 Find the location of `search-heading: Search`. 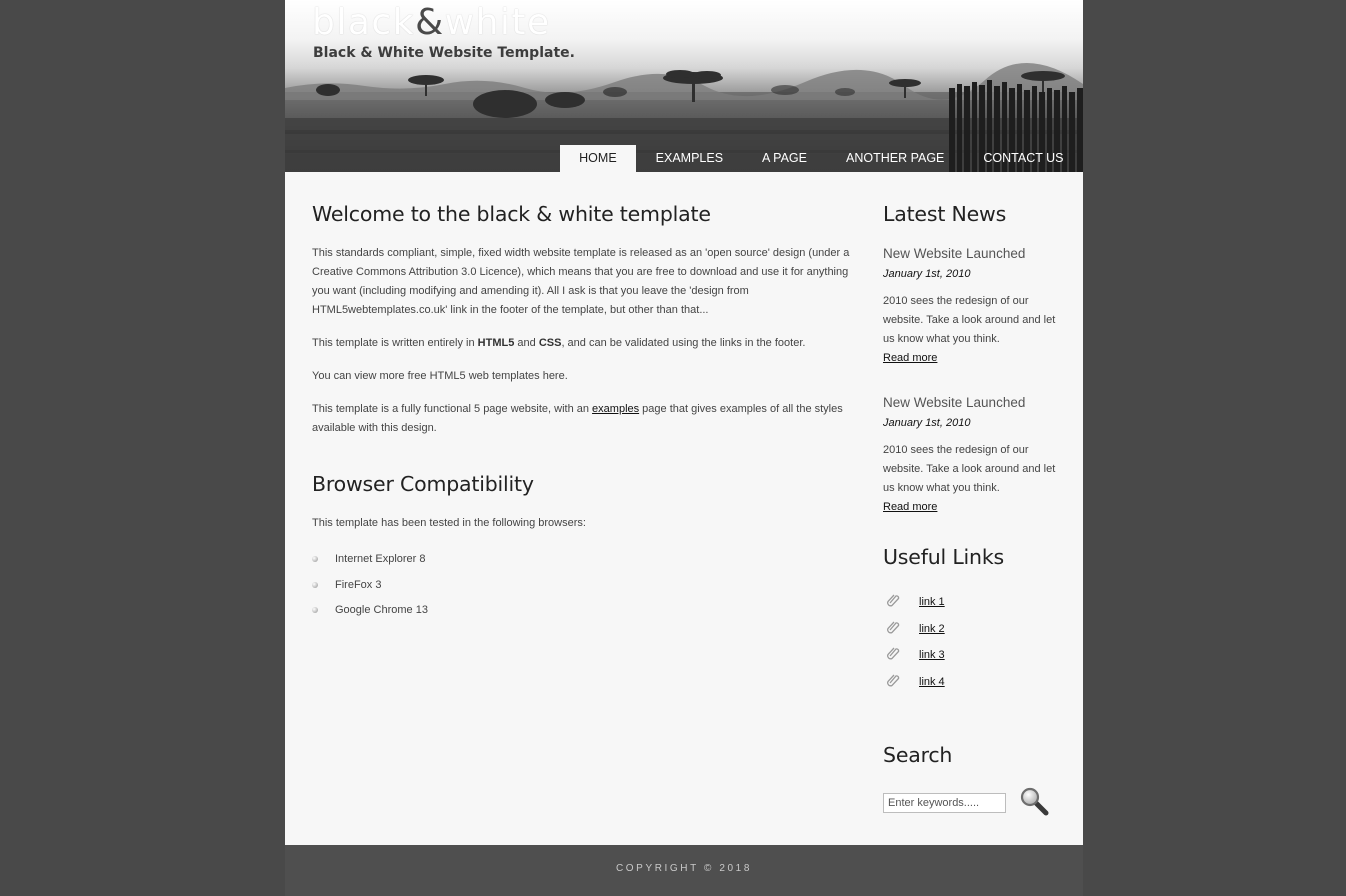

search-heading: Search is located at coordinates (918, 755).